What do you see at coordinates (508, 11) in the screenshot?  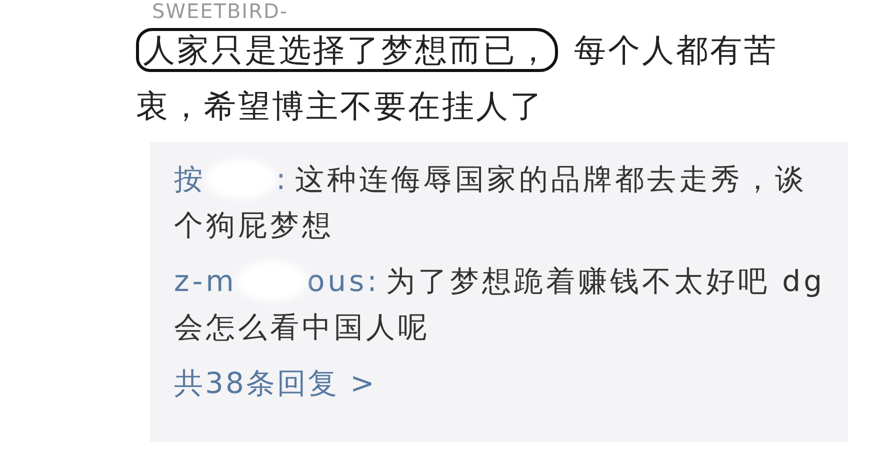 I see `comment-author: SWEETBIRD-` at bounding box center [508, 11].